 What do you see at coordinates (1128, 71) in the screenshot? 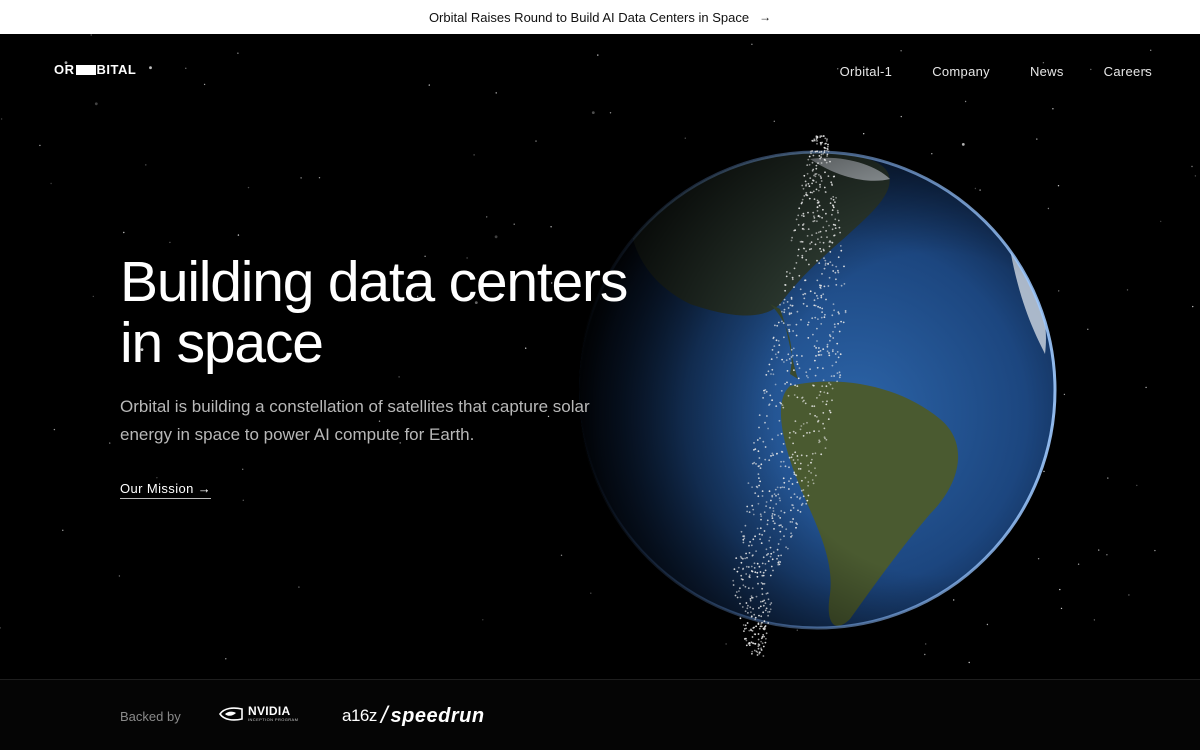
I see `nav-item-careers: Careers` at bounding box center [1128, 71].